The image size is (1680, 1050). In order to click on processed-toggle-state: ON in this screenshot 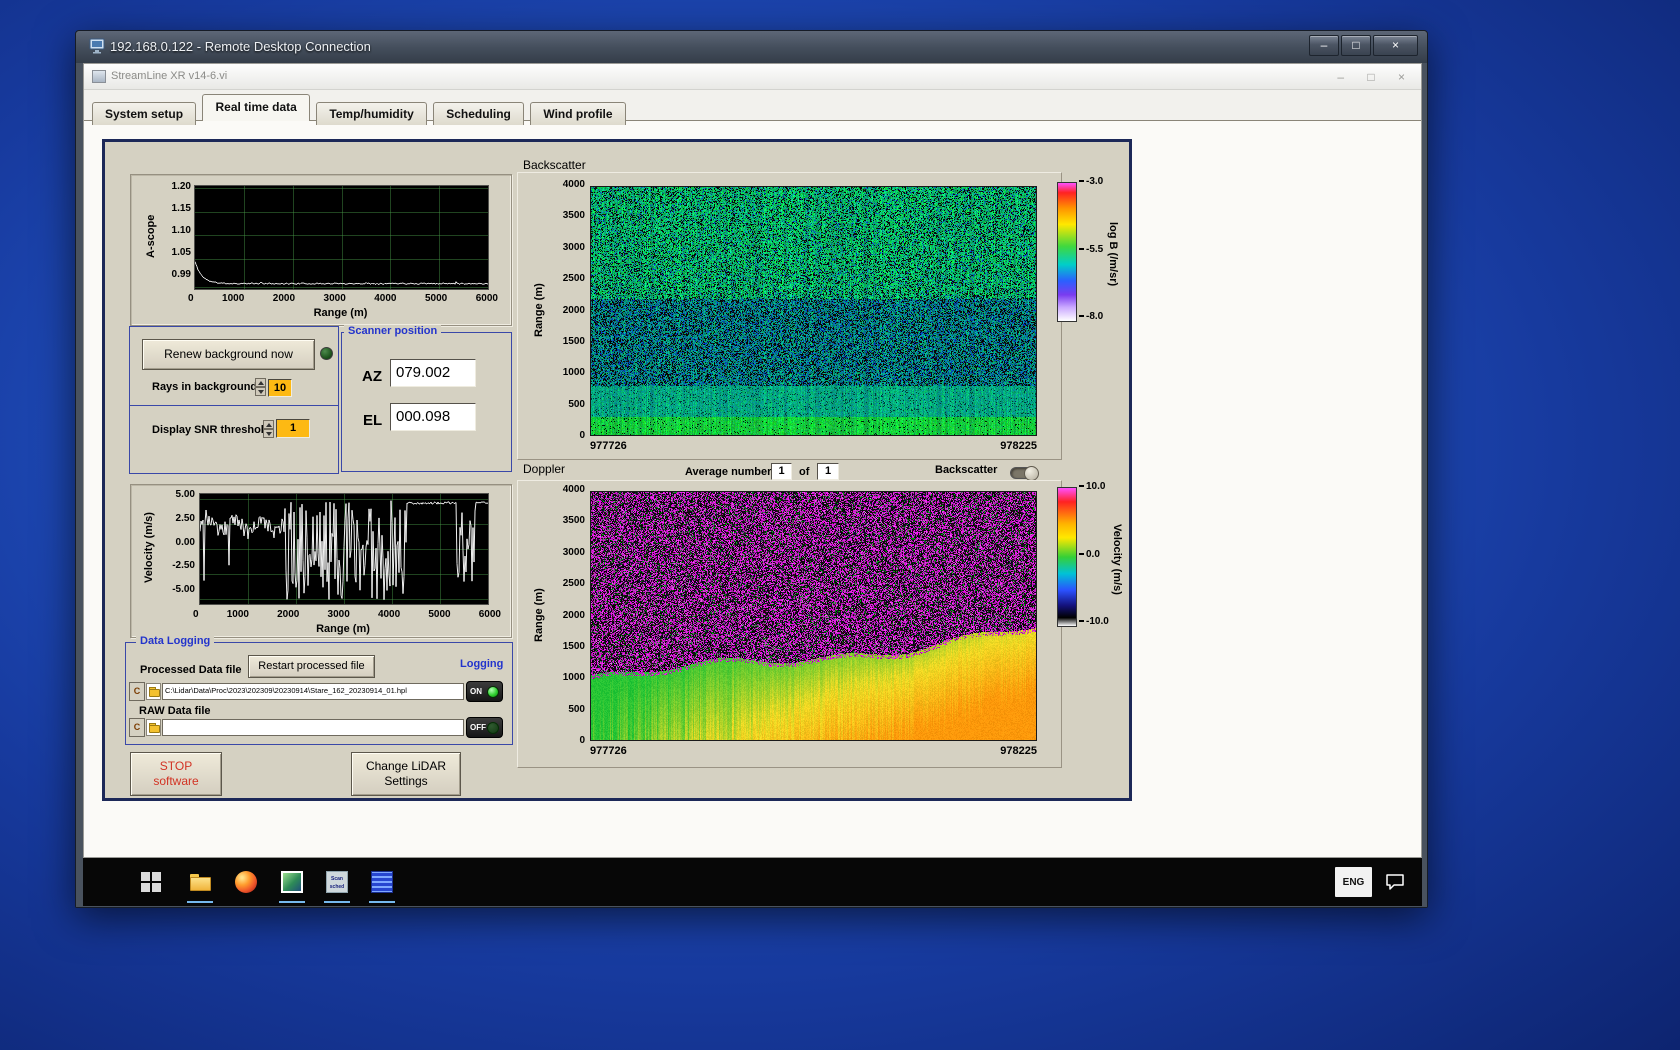, I will do `click(476, 691)`.